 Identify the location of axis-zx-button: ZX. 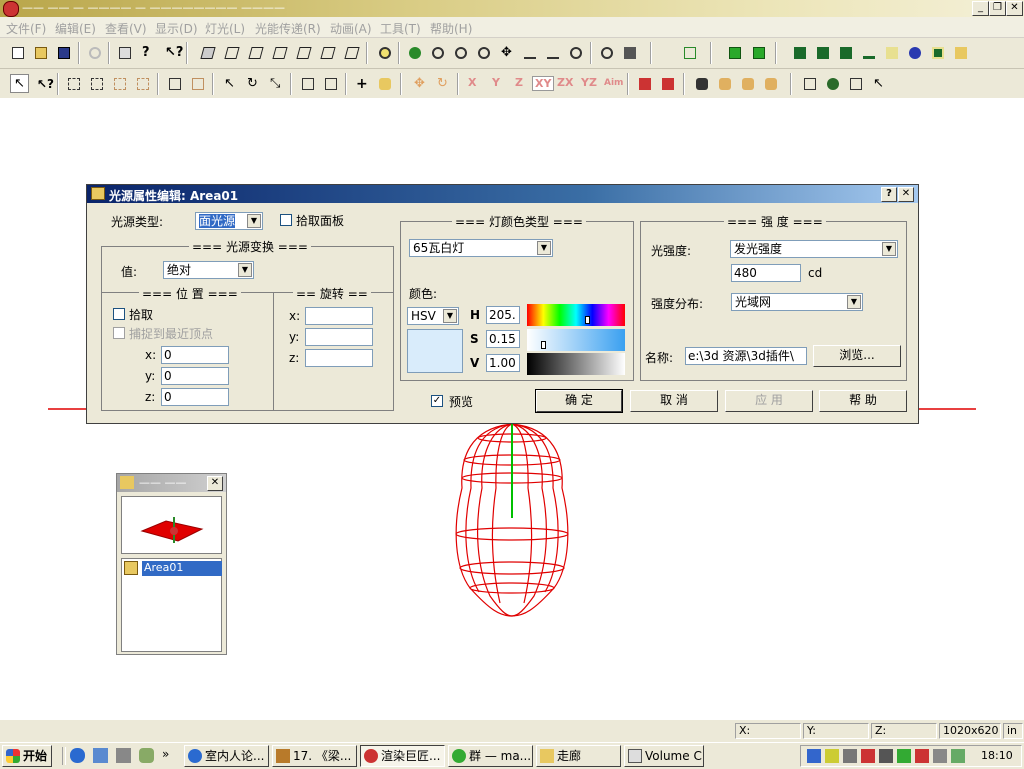
(565, 82).